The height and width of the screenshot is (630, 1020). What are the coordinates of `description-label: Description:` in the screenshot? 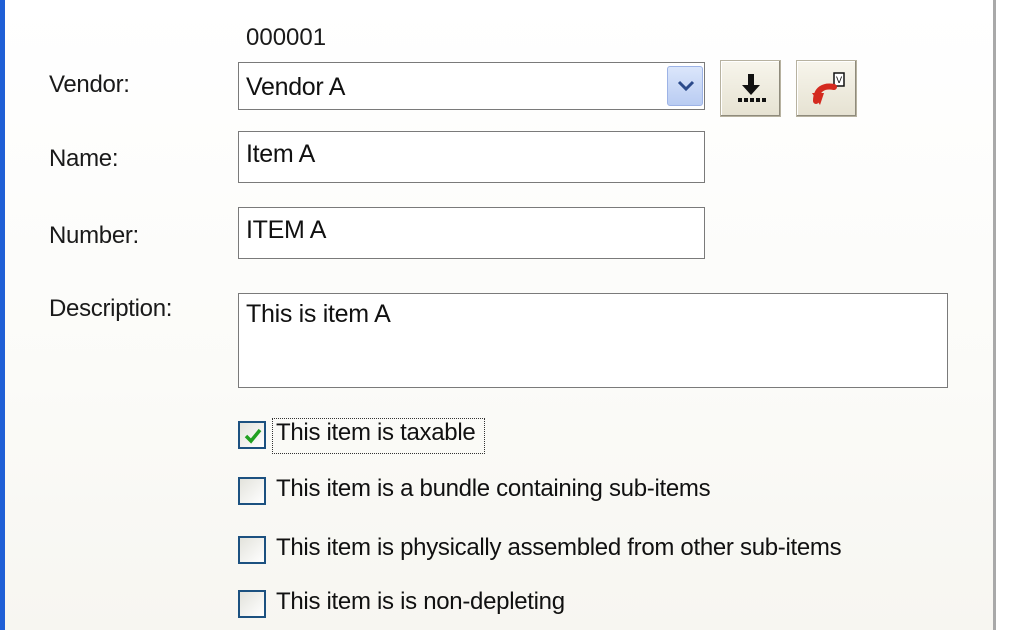 It's located at (111, 308).